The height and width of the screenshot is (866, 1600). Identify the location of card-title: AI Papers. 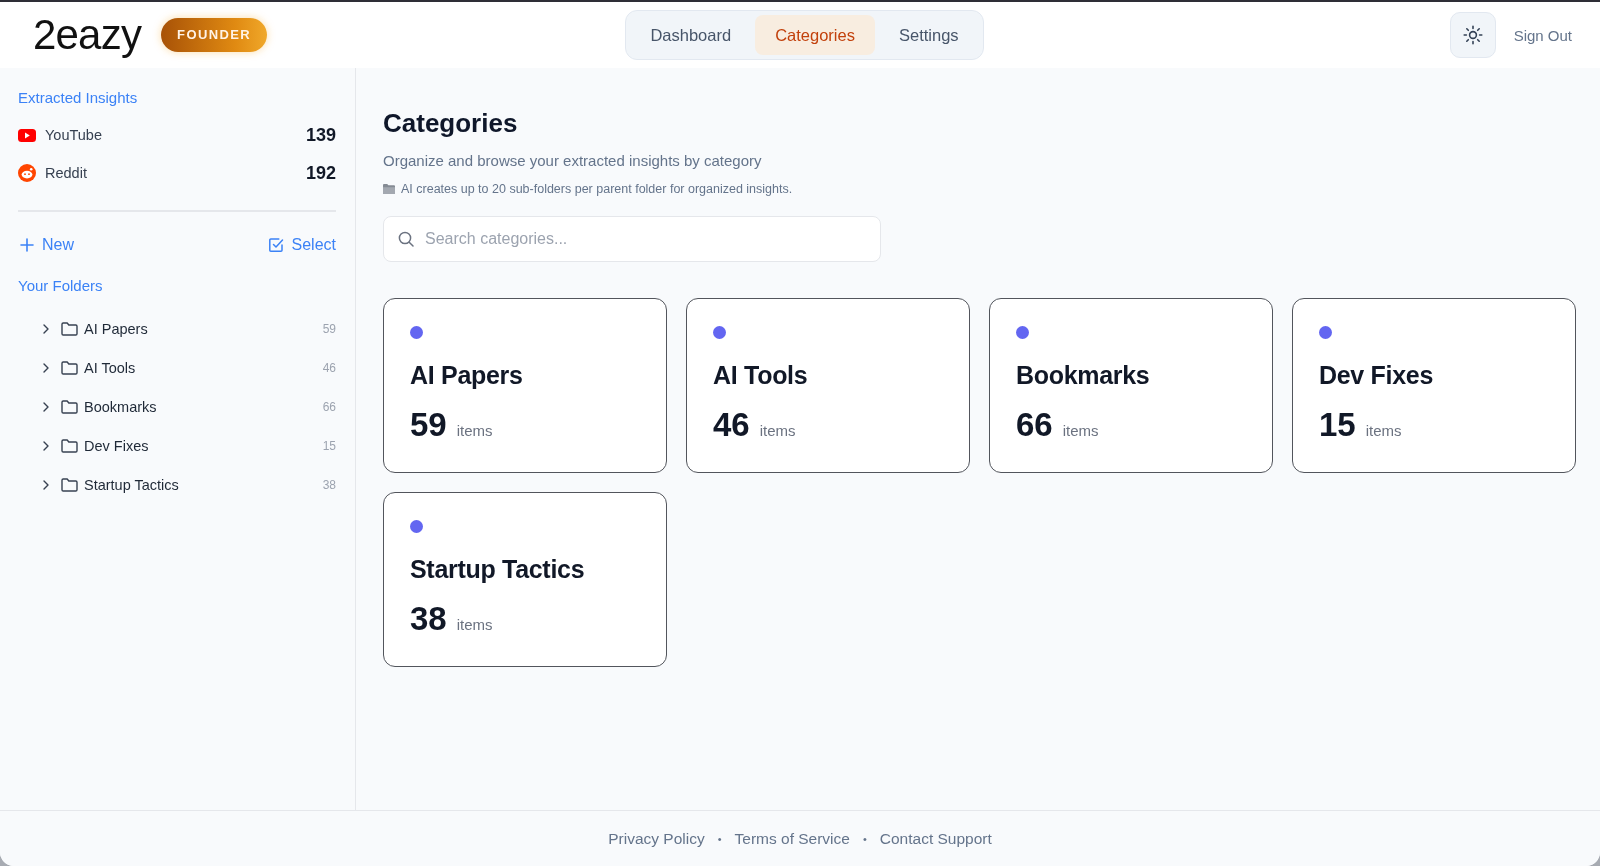
(466, 375).